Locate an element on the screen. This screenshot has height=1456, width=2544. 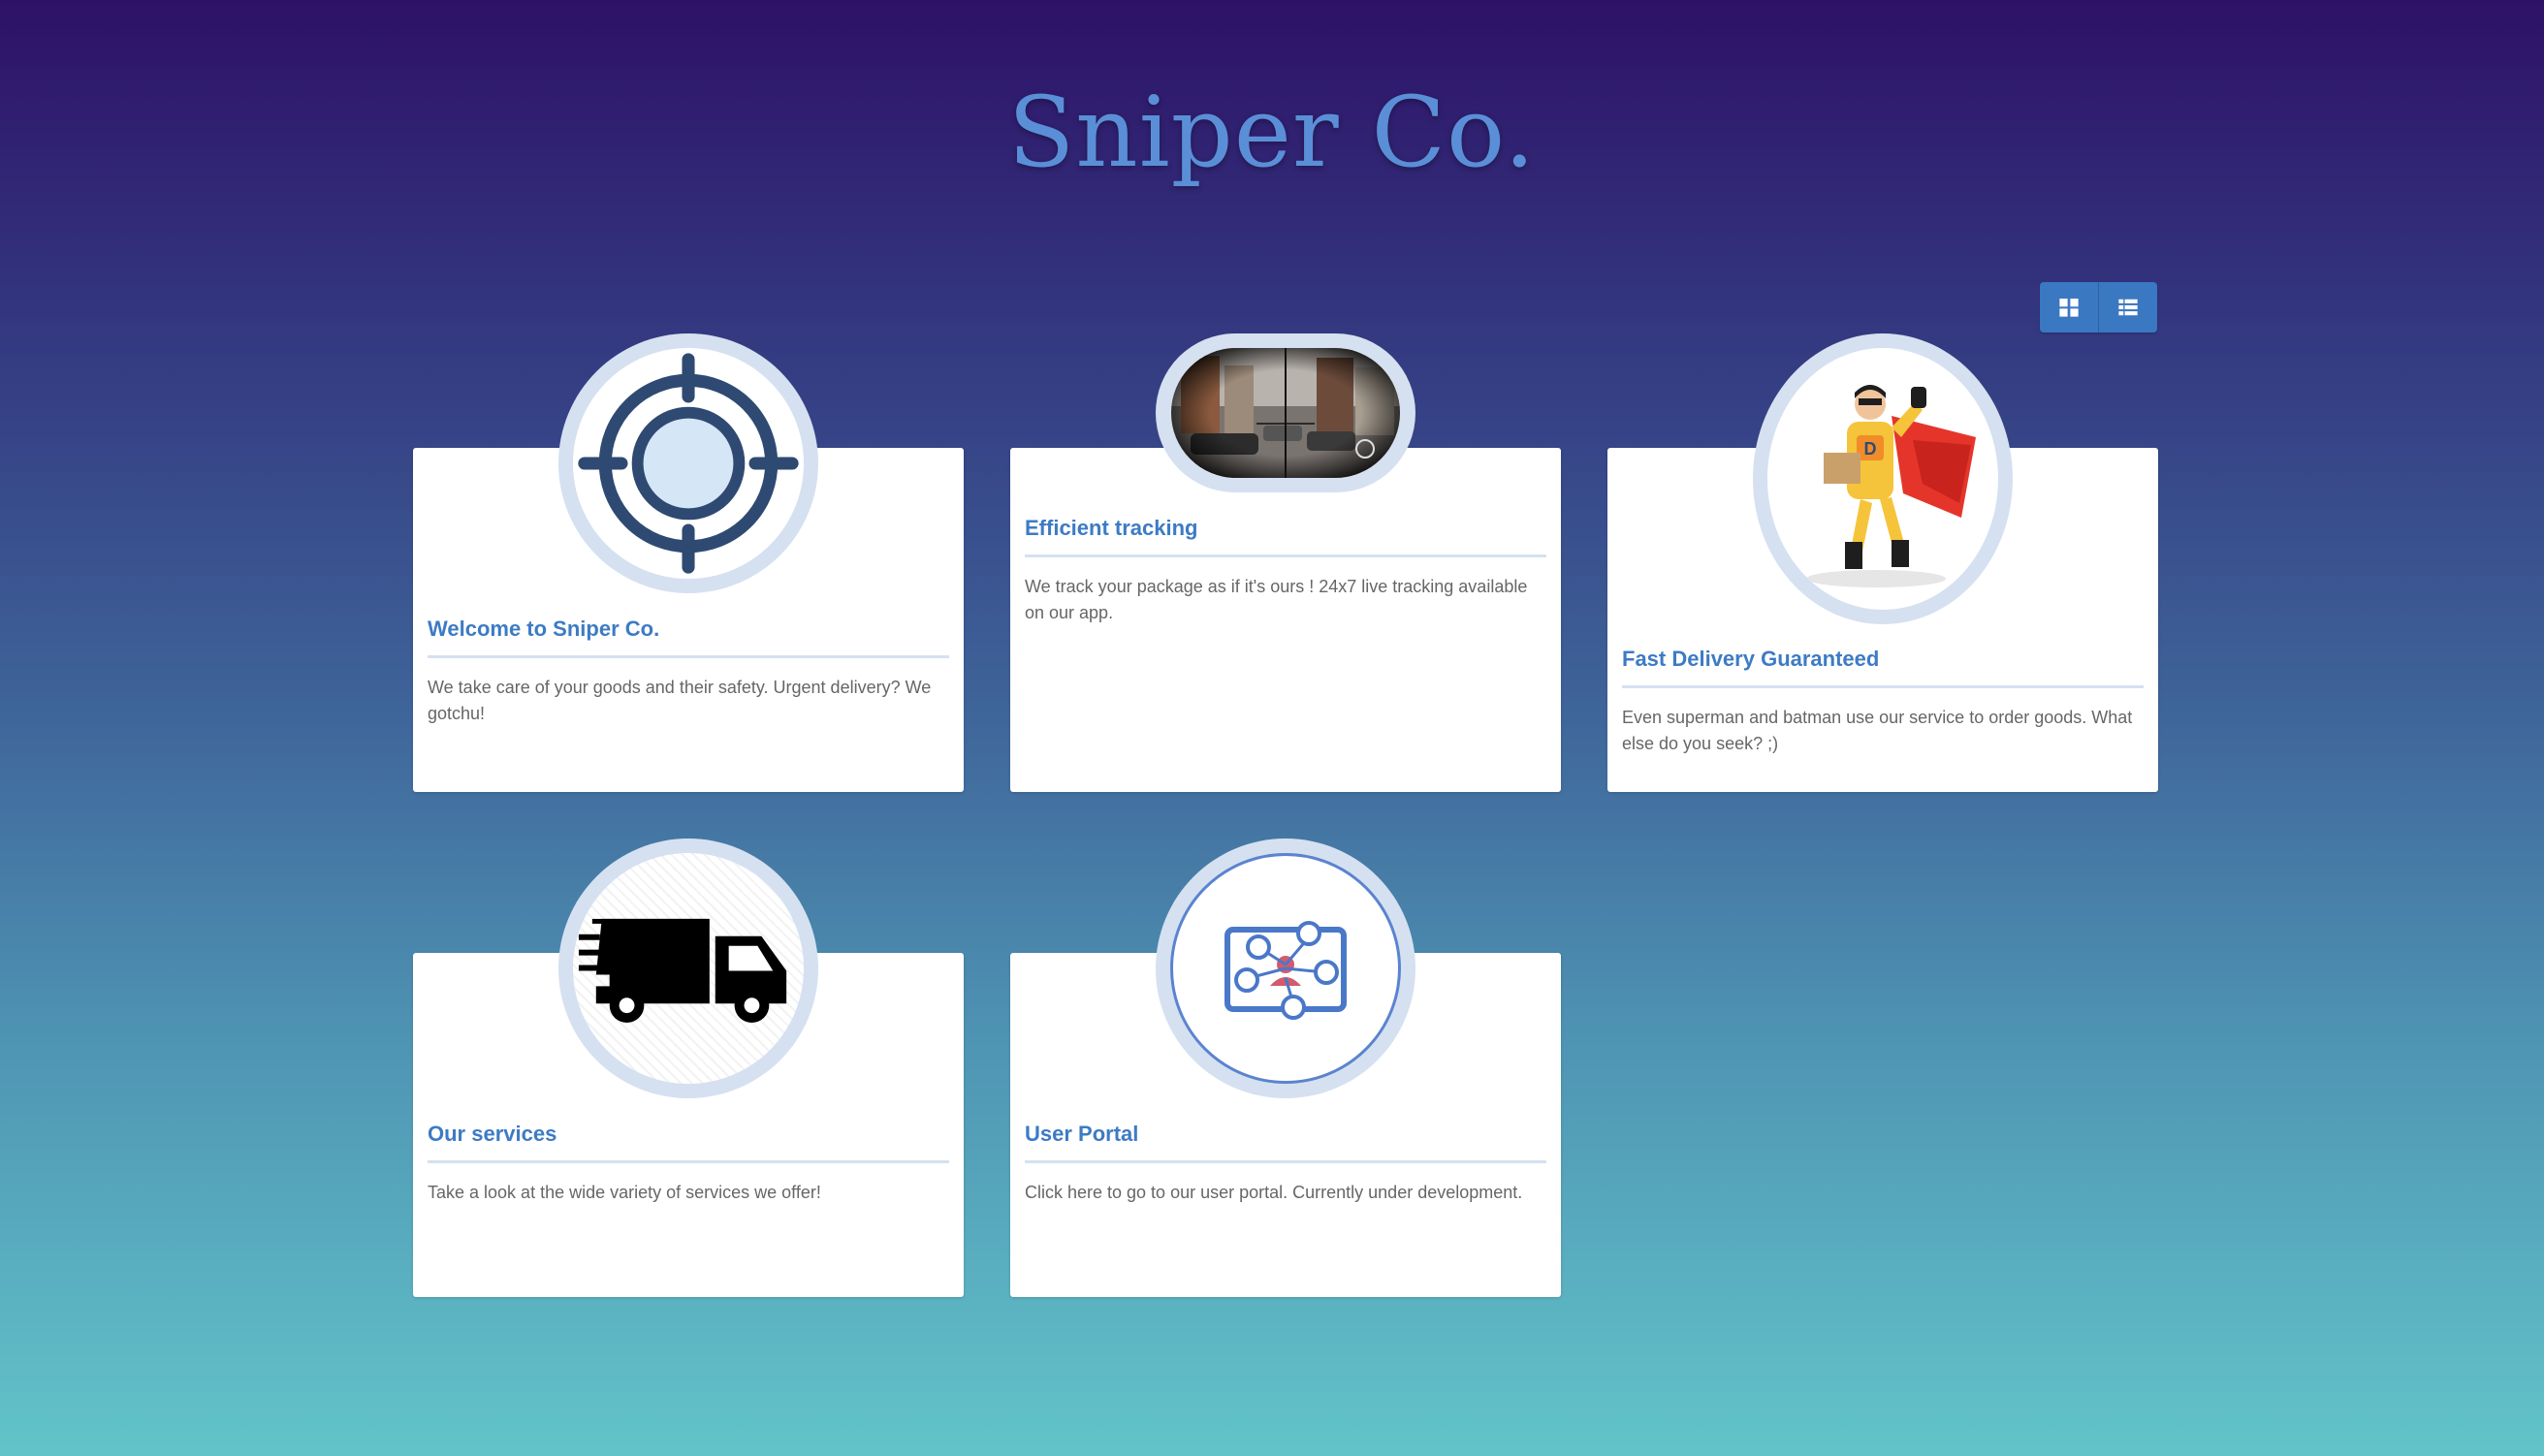
scope-view-image is located at coordinates (1285, 413).